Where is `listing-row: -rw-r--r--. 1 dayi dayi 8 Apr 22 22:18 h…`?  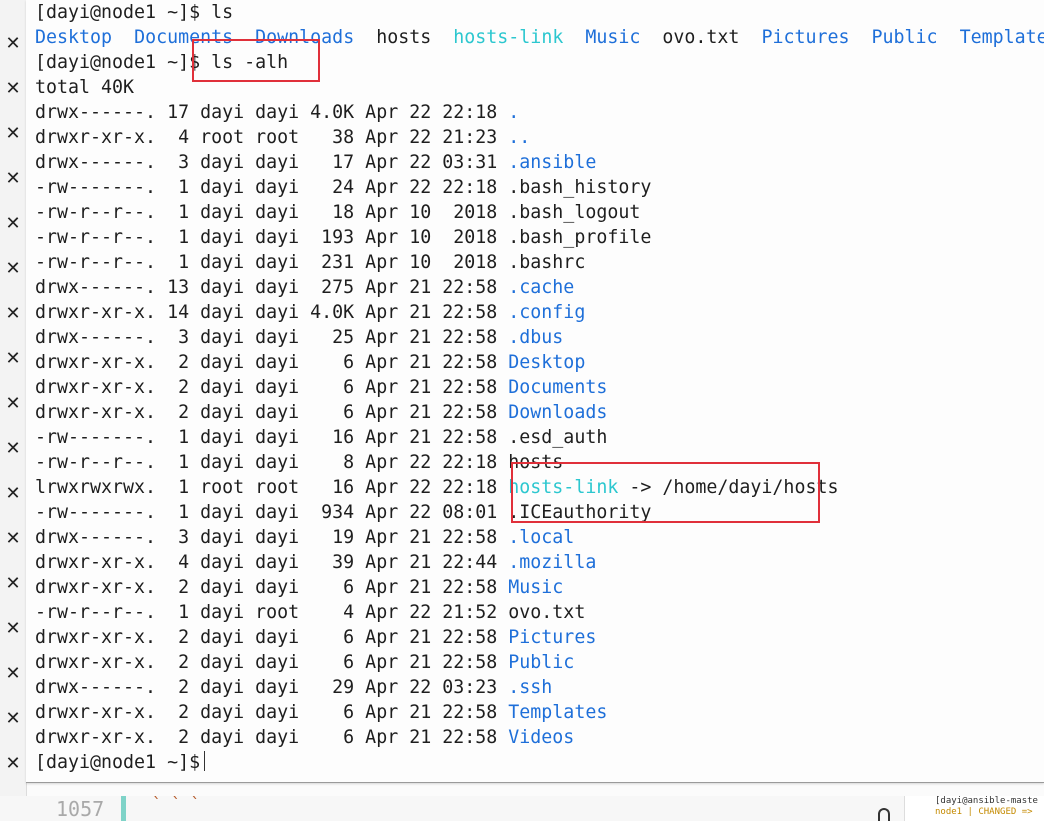
listing-row: -rw-r--r--. 1 dayi dayi 8 Apr 22 22:18 h… is located at coordinates (299, 462).